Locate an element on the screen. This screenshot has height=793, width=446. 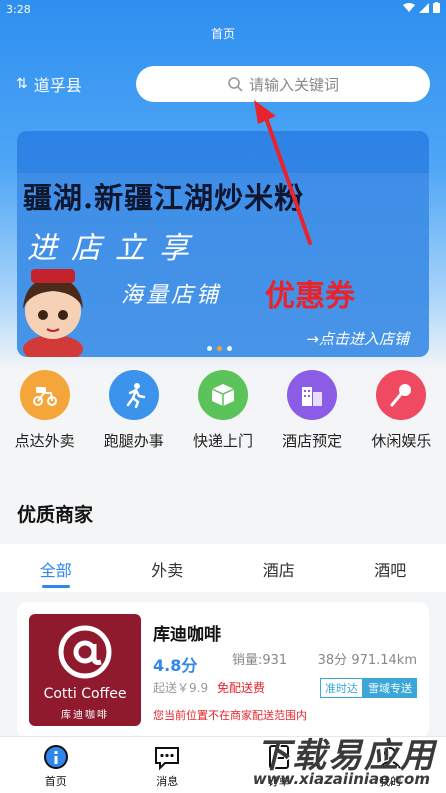
merchant-tabs: 全部 外卖 酒店 酒吧 is located at coordinates (223, 568).